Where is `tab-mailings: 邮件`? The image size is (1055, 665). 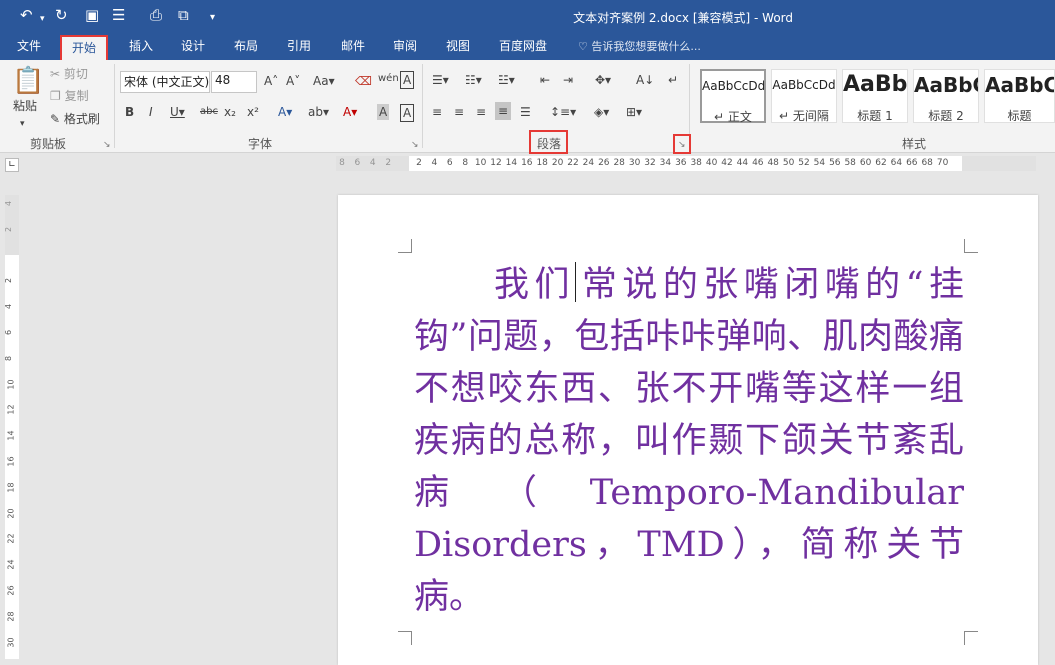 tab-mailings: 邮件 is located at coordinates (353, 46).